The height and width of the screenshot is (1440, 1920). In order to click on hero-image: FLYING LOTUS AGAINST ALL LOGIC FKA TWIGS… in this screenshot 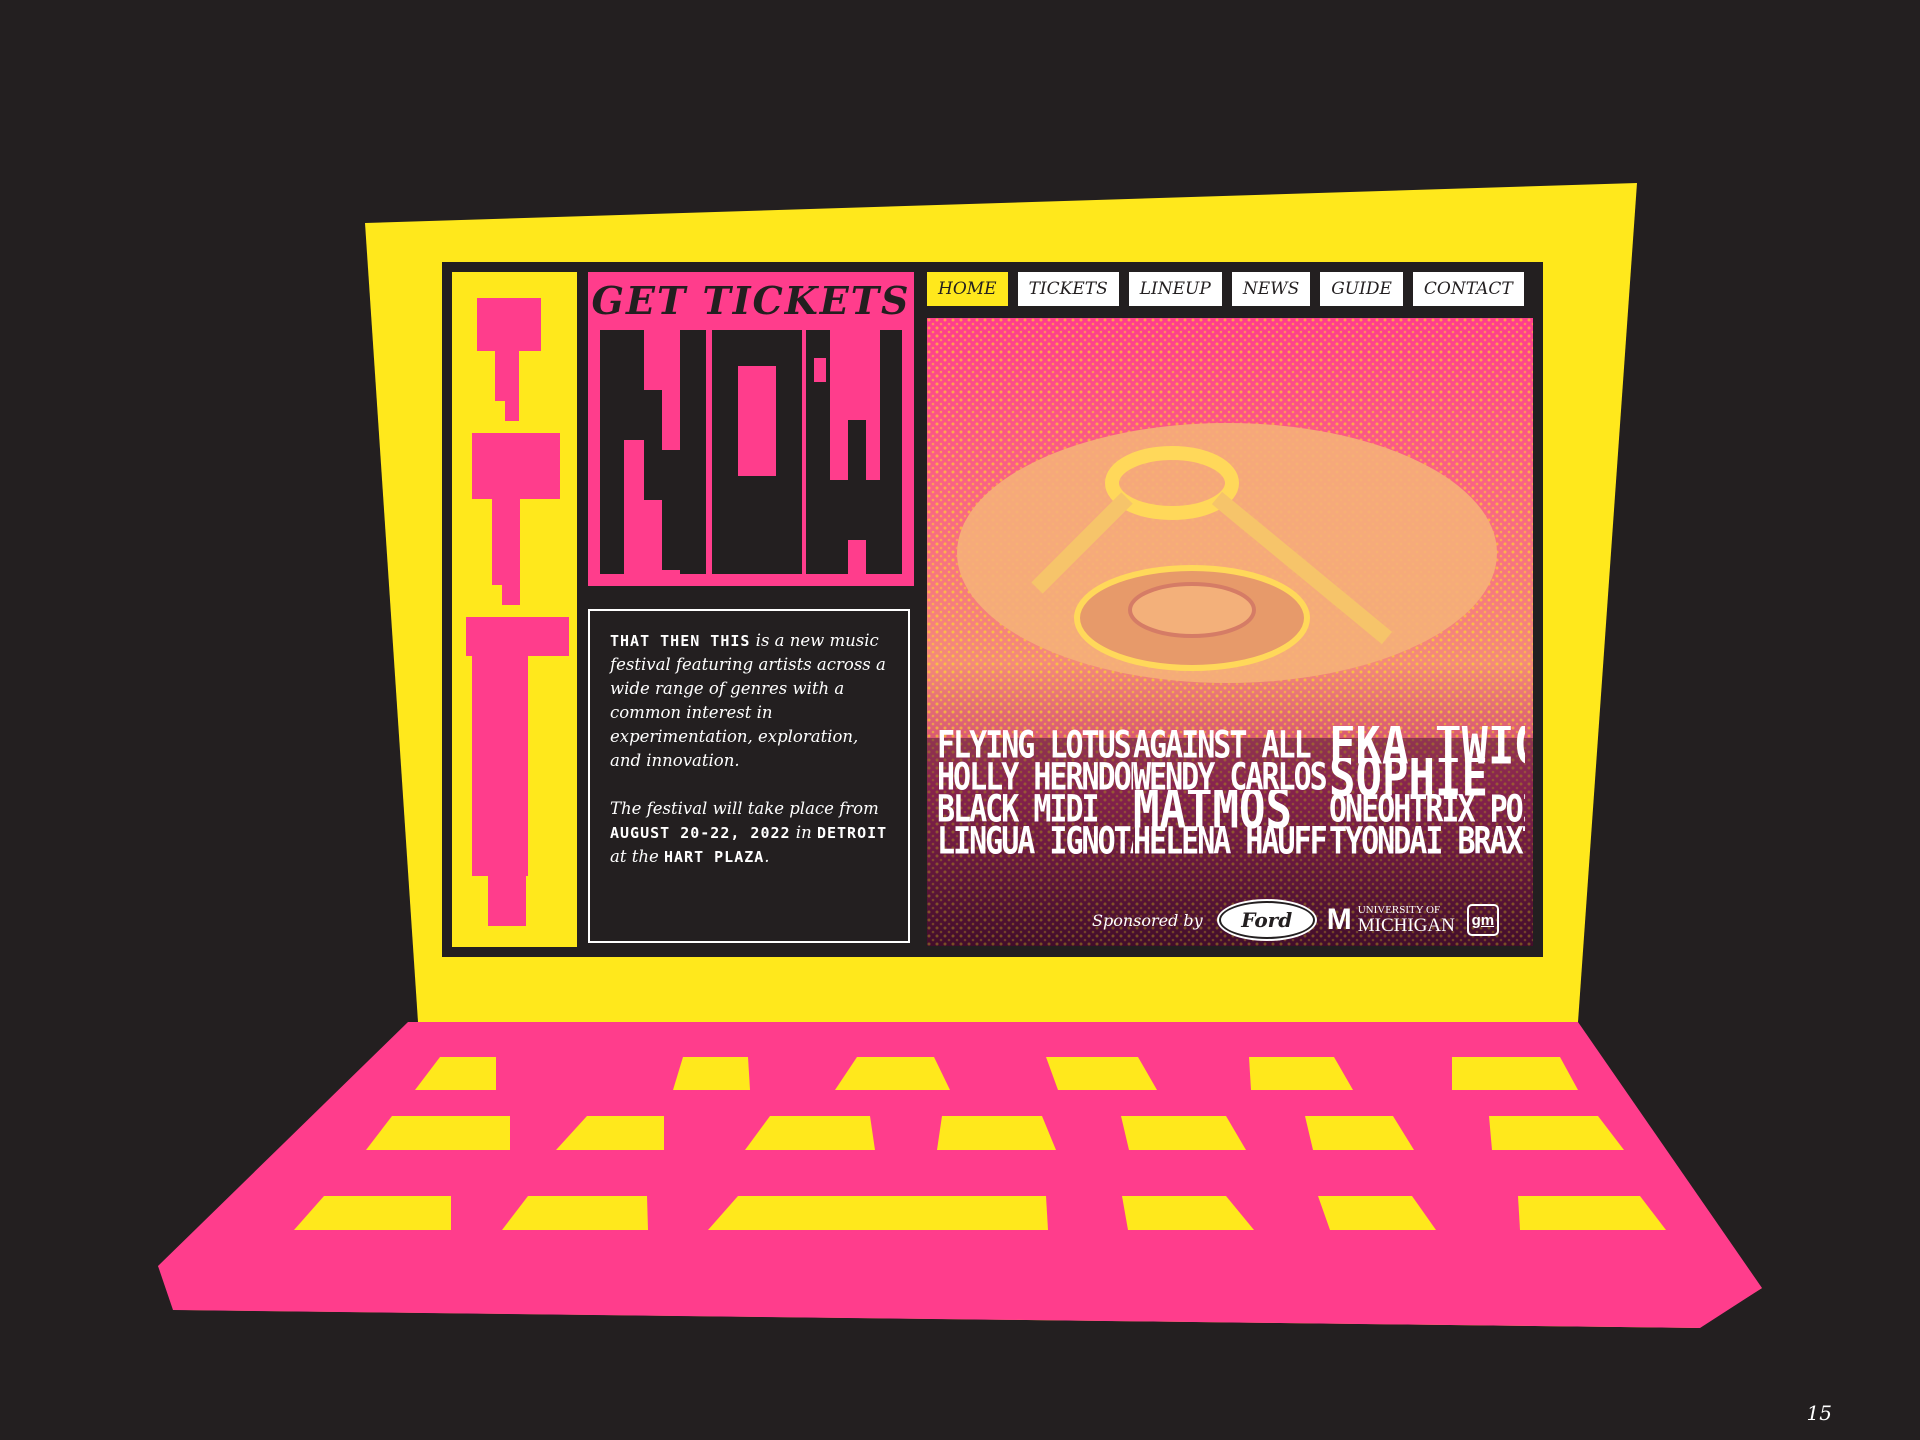, I will do `click(1230, 632)`.